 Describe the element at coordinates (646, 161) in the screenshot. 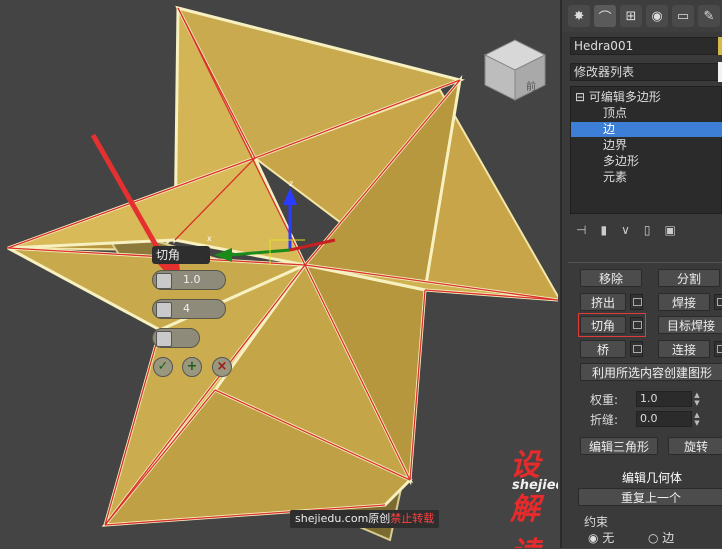

I see `stack-item-polygon: 多边形` at that location.